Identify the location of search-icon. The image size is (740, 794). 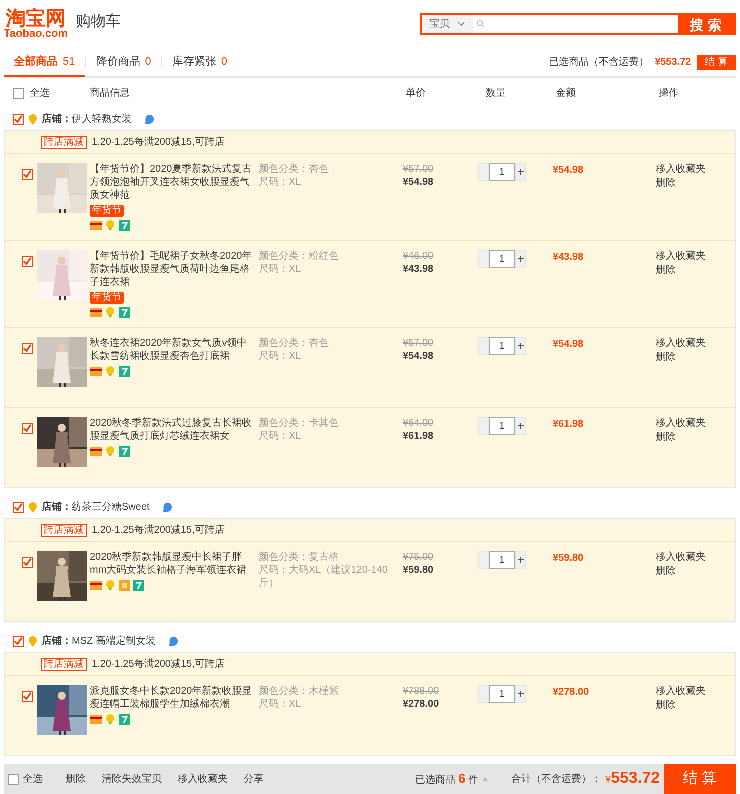
(481, 24).